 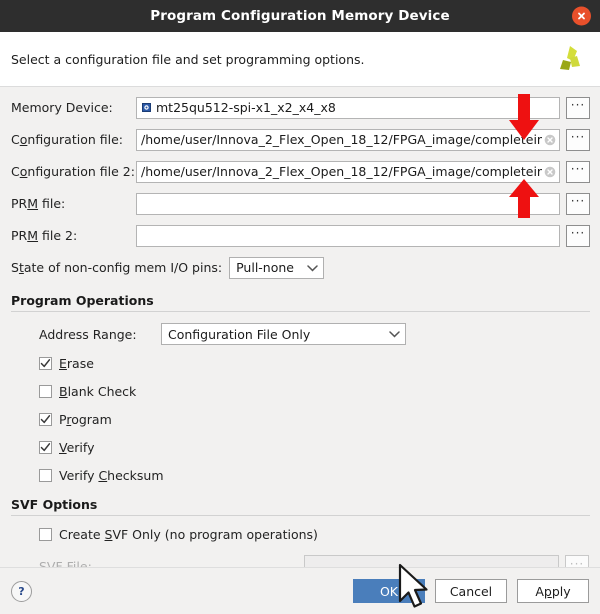 I want to click on svf-options-title: SVF Options, so click(x=54, y=504).